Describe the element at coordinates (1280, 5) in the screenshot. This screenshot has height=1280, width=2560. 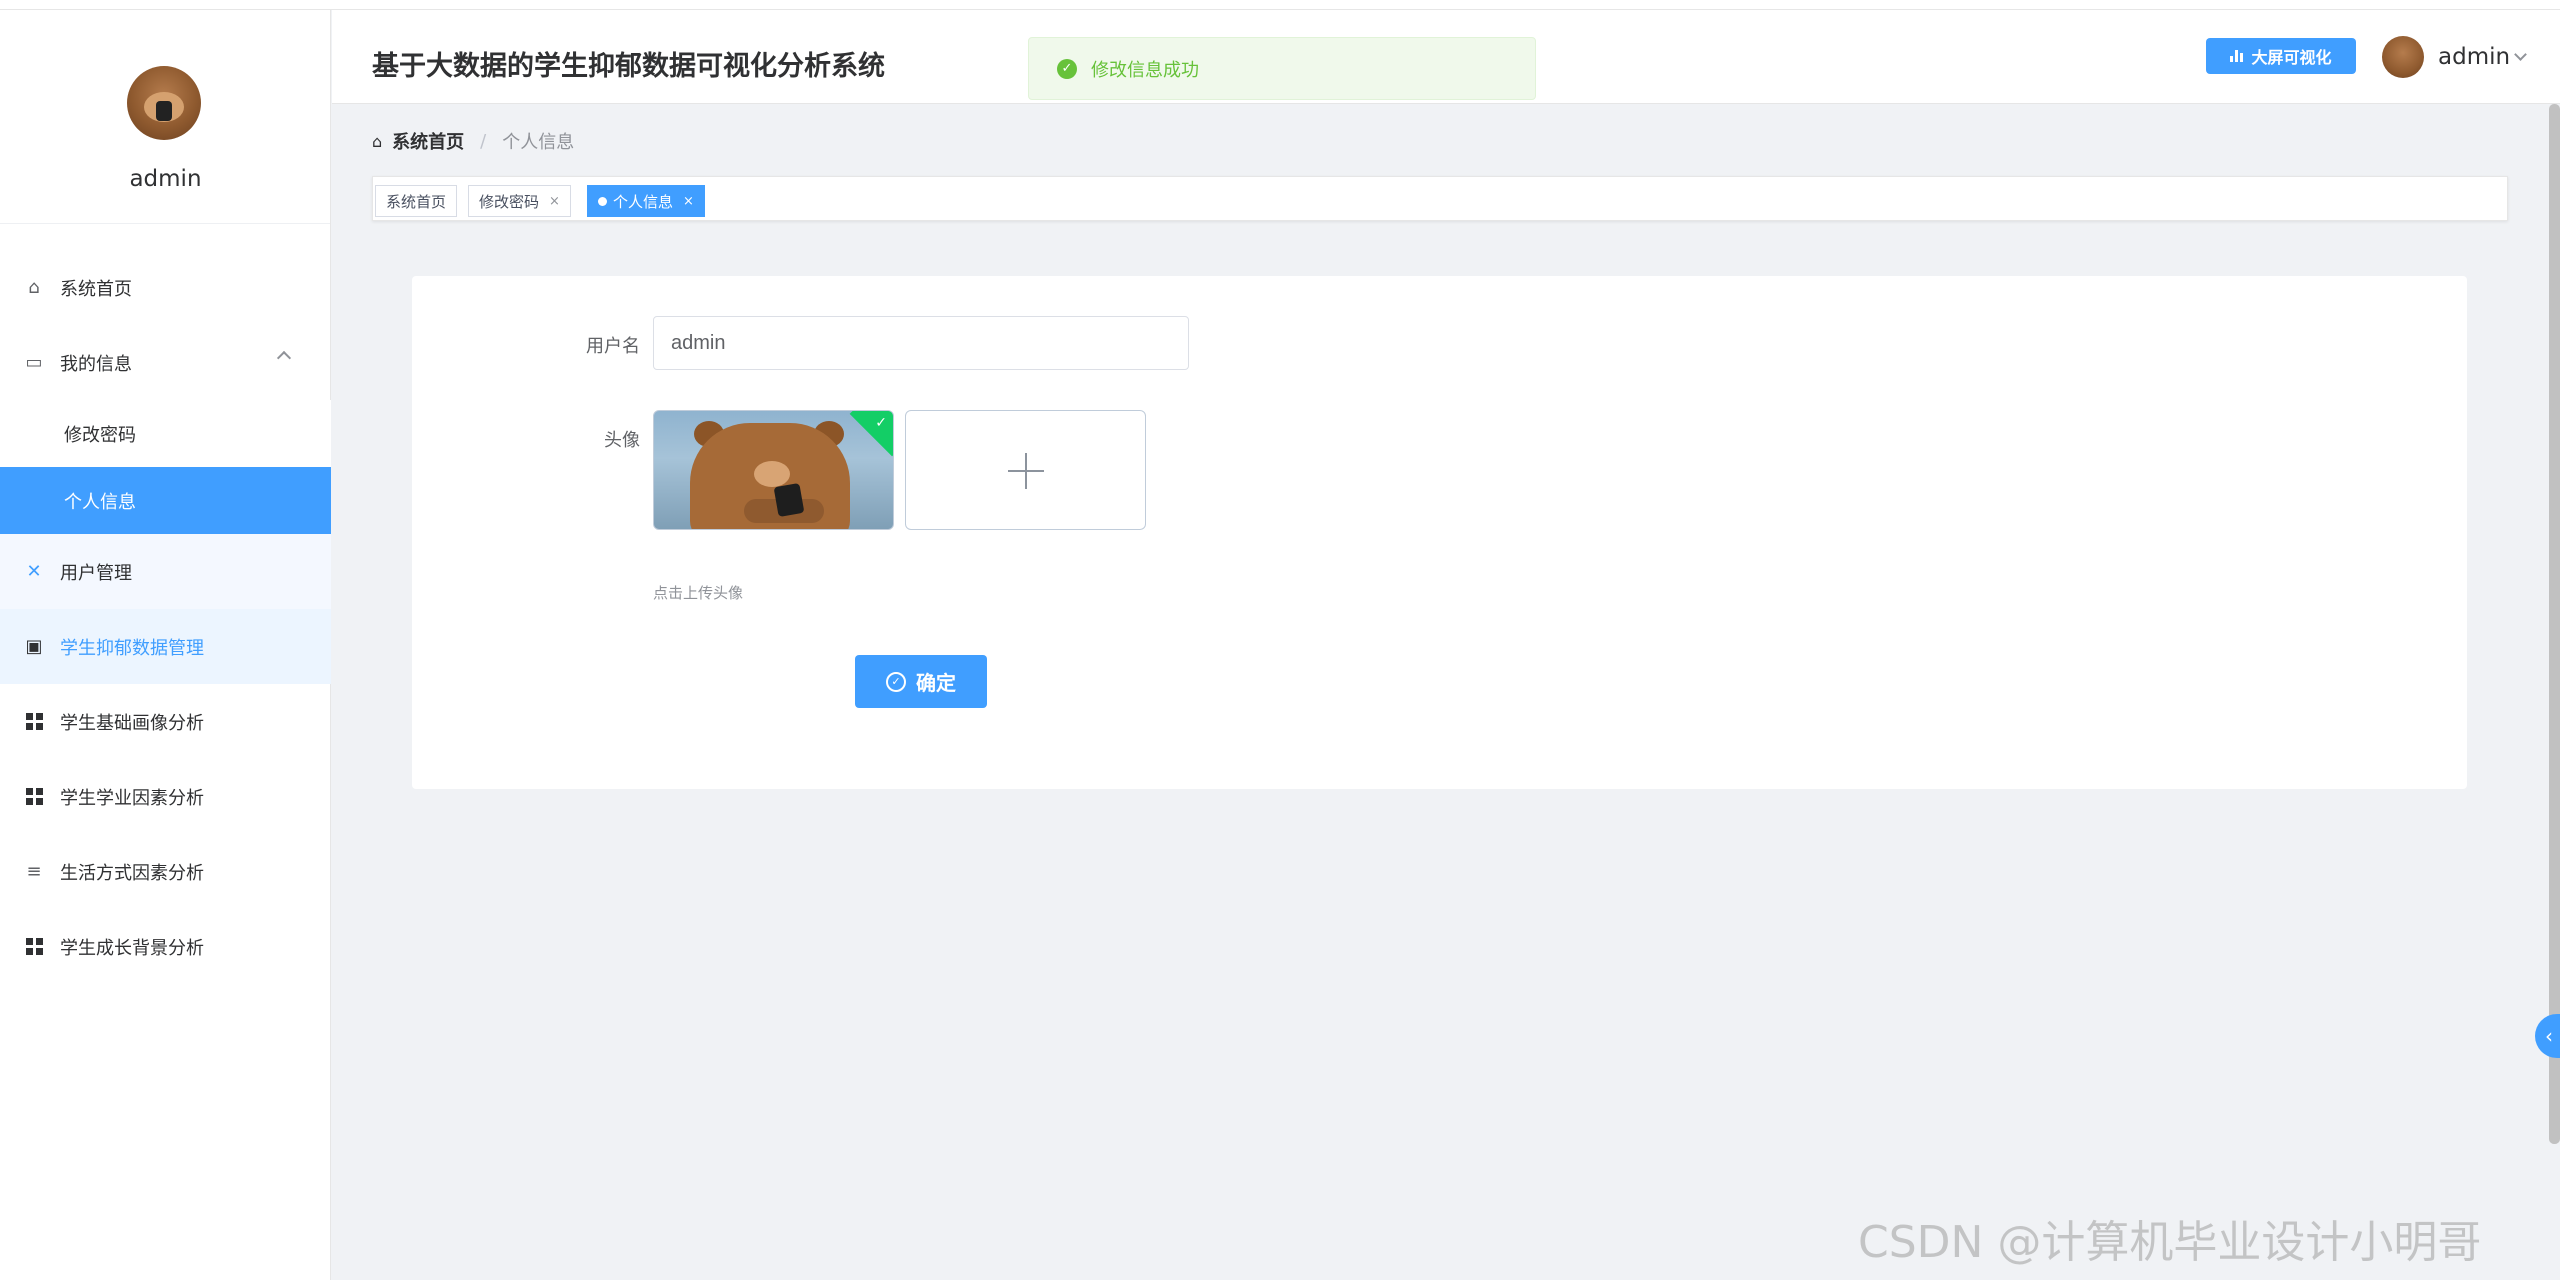
I see `top-strip` at that location.